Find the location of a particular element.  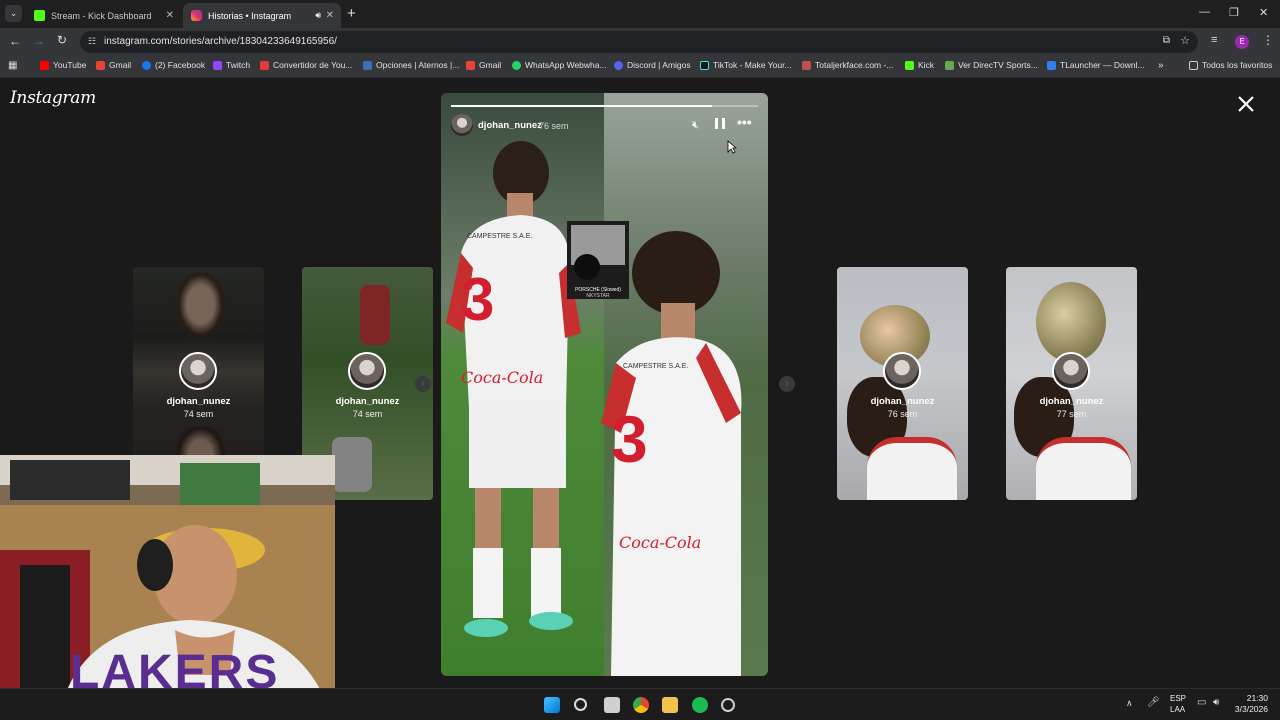

input-language: ESP LAA is located at coordinates (1178, 704).